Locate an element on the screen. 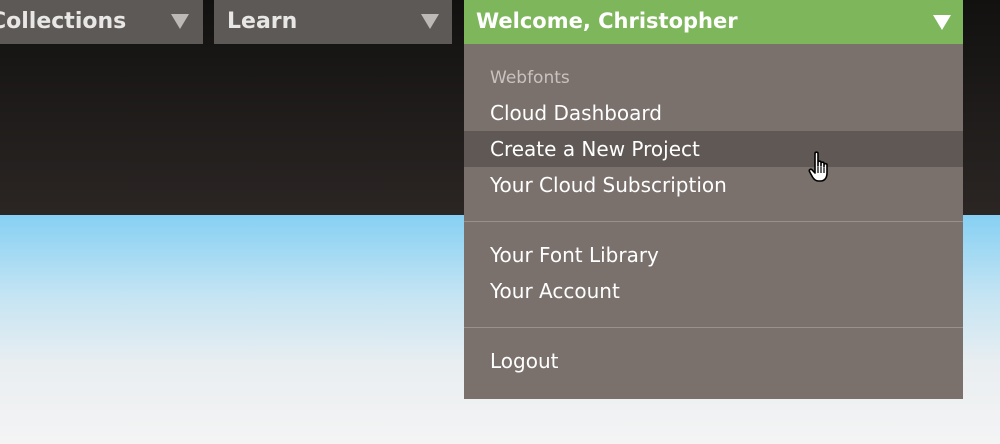 Image resolution: width=1000 pixels, height=444 pixels. menu-item-font-library: Your Font Library is located at coordinates (713, 255).